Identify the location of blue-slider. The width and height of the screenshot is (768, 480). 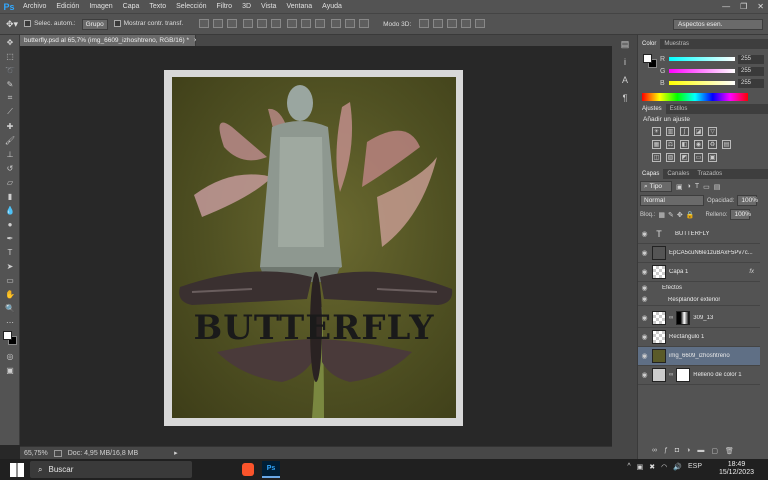
(702, 83).